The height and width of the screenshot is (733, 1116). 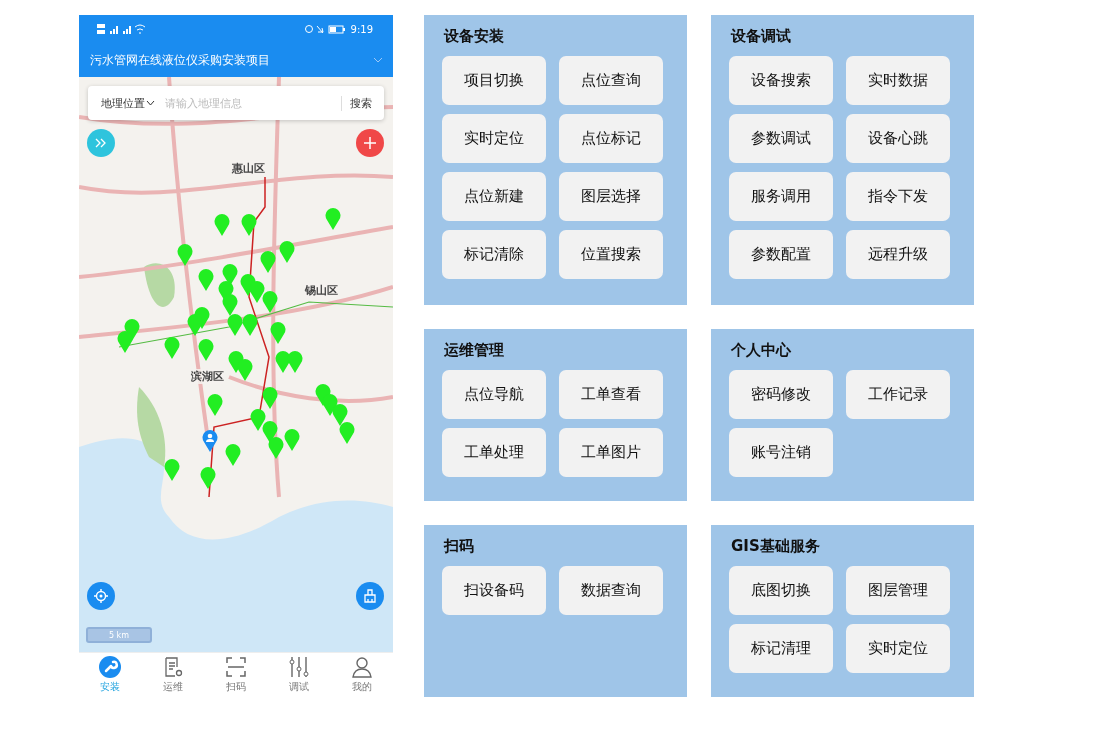 I want to click on district-label: 惠山区, so click(x=248, y=168).